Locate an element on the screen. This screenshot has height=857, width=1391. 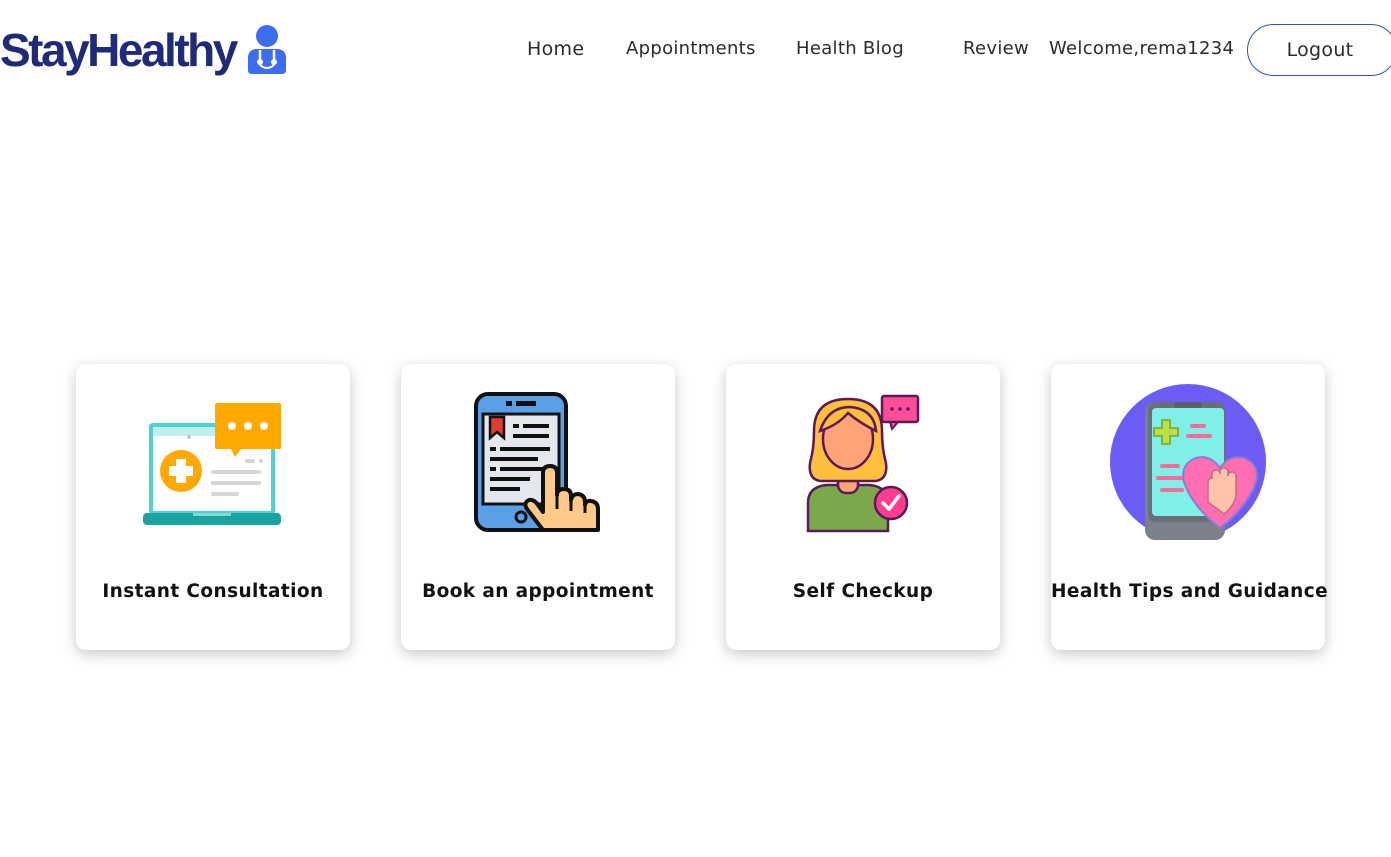
service-label: Health Tips and Guidance is located at coordinates (1190, 591).